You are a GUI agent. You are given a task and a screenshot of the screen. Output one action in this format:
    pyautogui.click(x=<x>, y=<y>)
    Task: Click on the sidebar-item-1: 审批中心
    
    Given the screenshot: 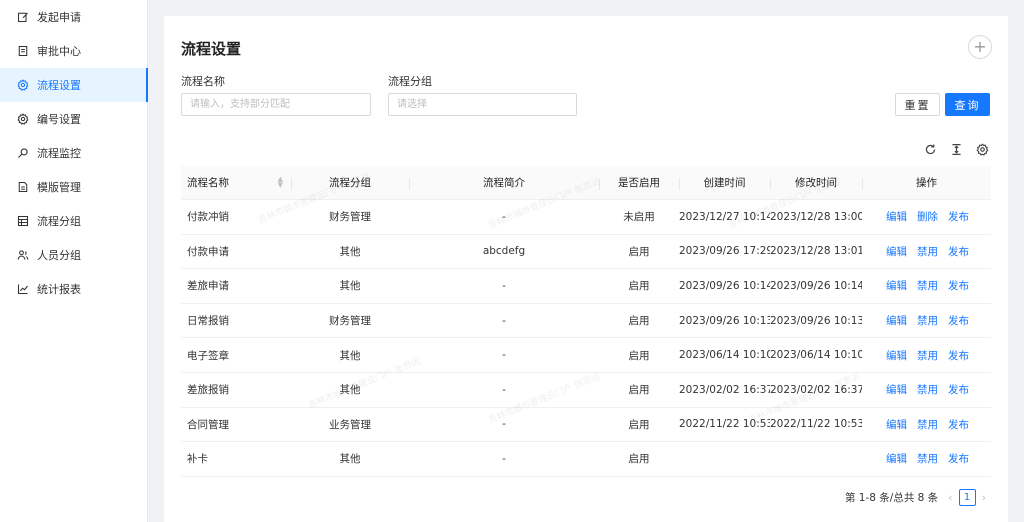 What is the action you would take?
    pyautogui.click(x=73, y=51)
    